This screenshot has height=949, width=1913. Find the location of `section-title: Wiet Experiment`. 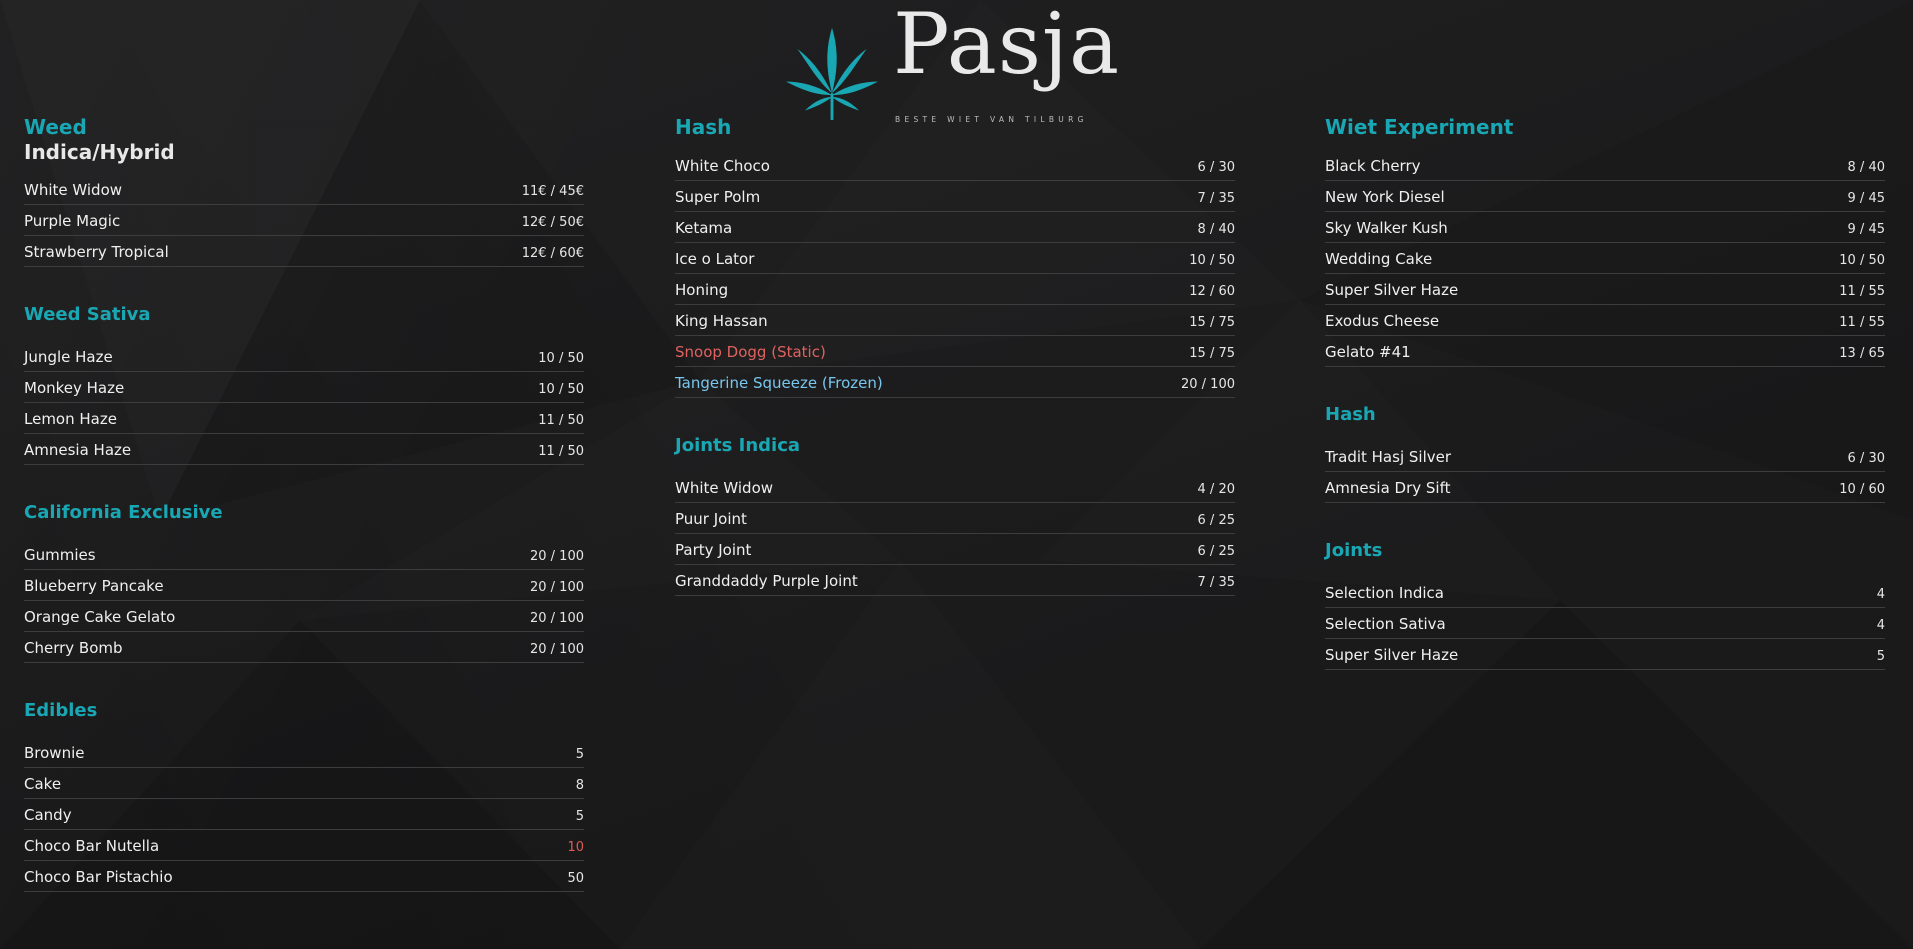

section-title: Wiet Experiment is located at coordinates (1419, 127).